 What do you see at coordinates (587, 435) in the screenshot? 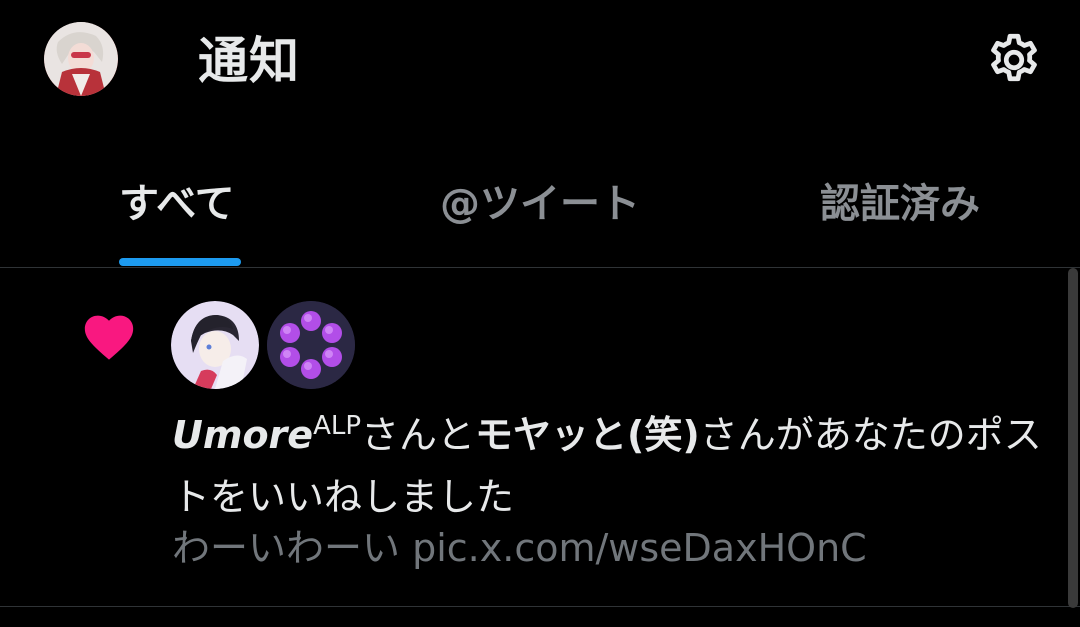
I see `liker-name-2: モヤッと(笑)` at bounding box center [587, 435].